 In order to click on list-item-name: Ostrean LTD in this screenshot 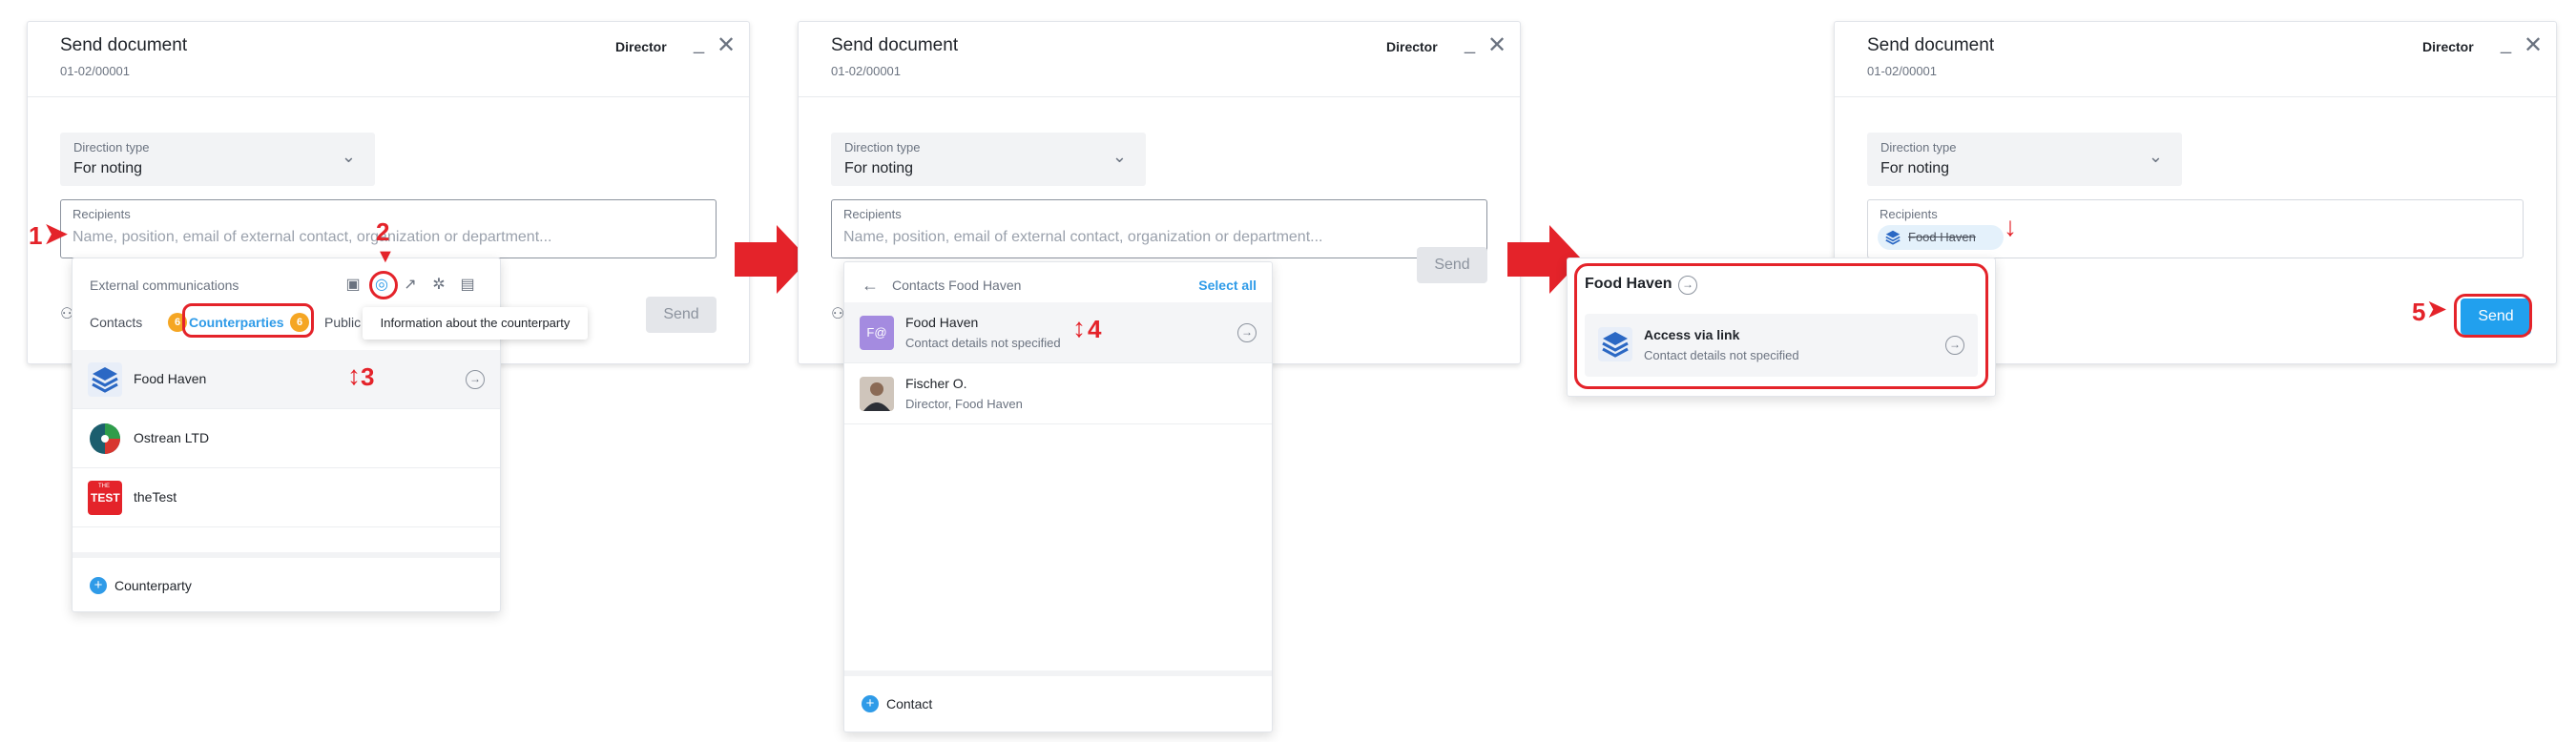, I will do `click(172, 437)`.